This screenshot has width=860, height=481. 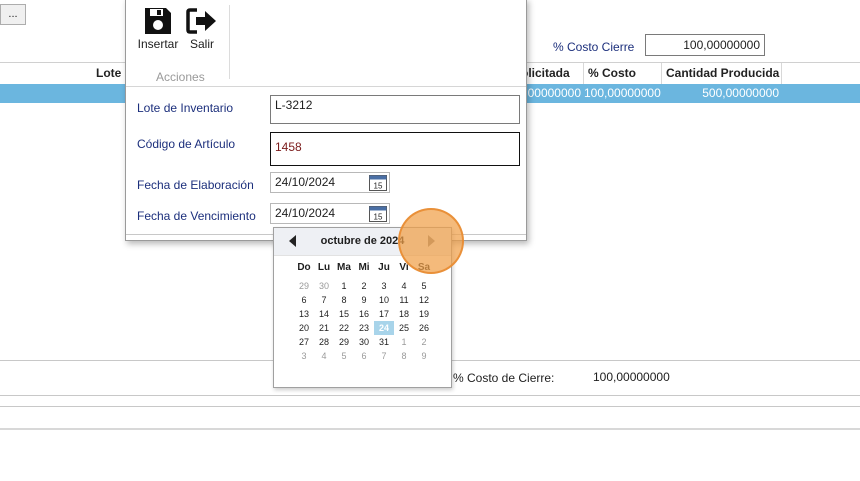 I want to click on column-header-cantidad-producida: Cantidad Producida, so click(x=722, y=73).